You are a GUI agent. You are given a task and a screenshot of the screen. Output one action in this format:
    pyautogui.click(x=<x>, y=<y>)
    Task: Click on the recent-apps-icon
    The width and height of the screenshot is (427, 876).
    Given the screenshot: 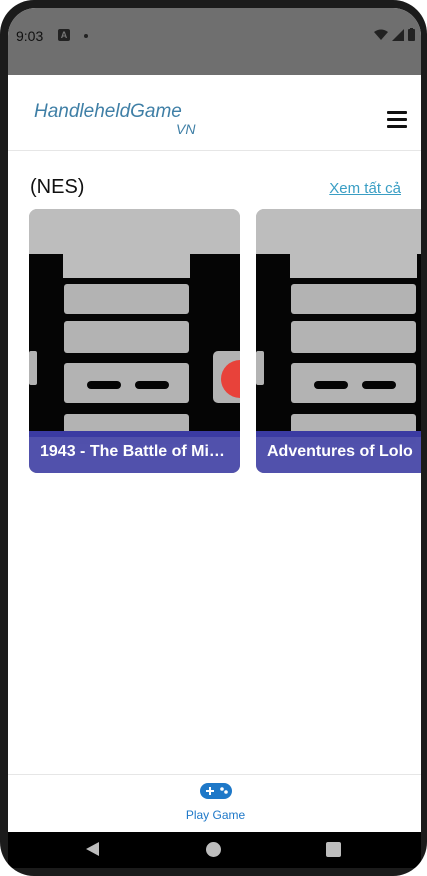 What is the action you would take?
    pyautogui.click(x=333, y=849)
    